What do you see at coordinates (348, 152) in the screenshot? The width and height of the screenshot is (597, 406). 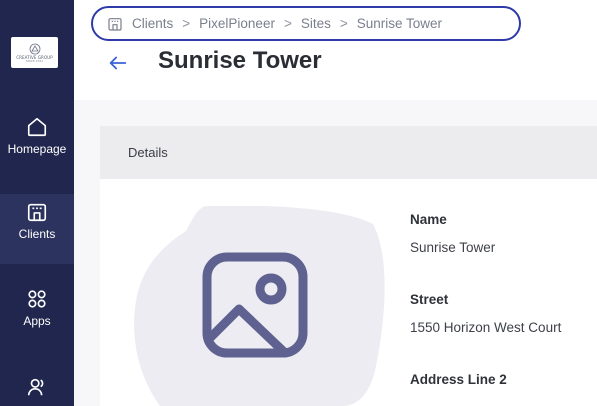 I see `details-section-title: Details` at bounding box center [348, 152].